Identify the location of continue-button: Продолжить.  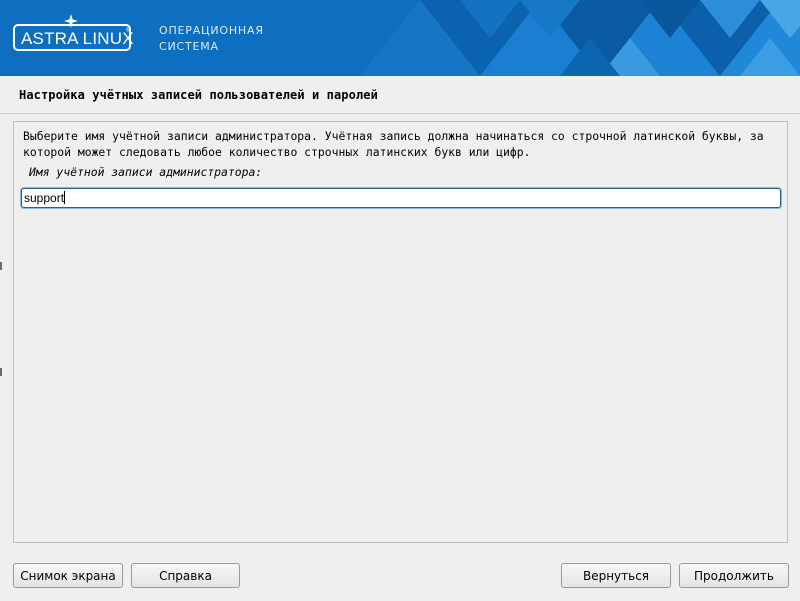
(734, 575).